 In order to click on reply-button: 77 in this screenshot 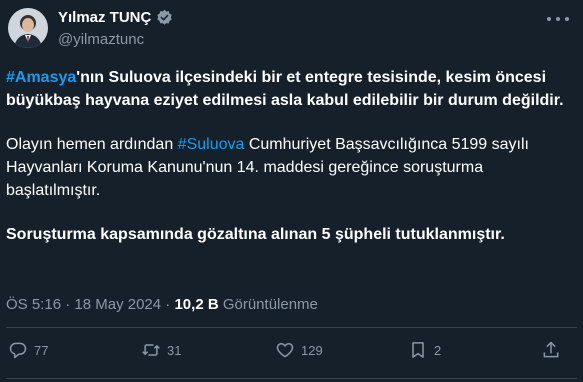, I will do `click(28, 350)`.